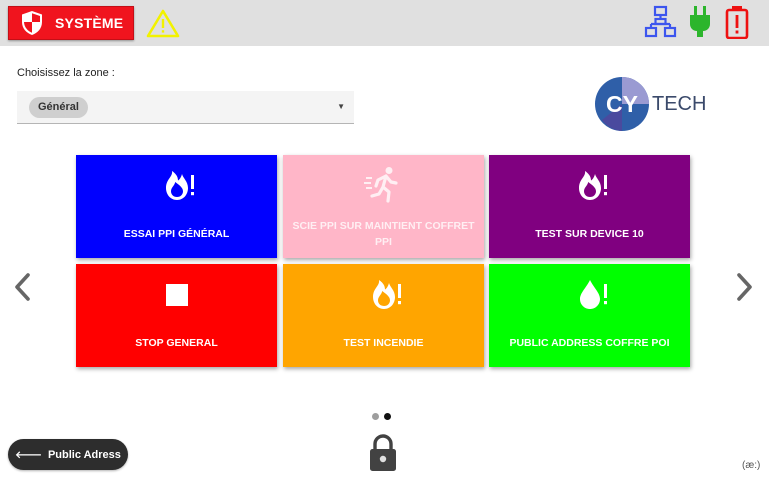 The height and width of the screenshot is (480, 769). Describe the element at coordinates (679, 104) in the screenshot. I see `logo-tech-text: TECH` at that location.